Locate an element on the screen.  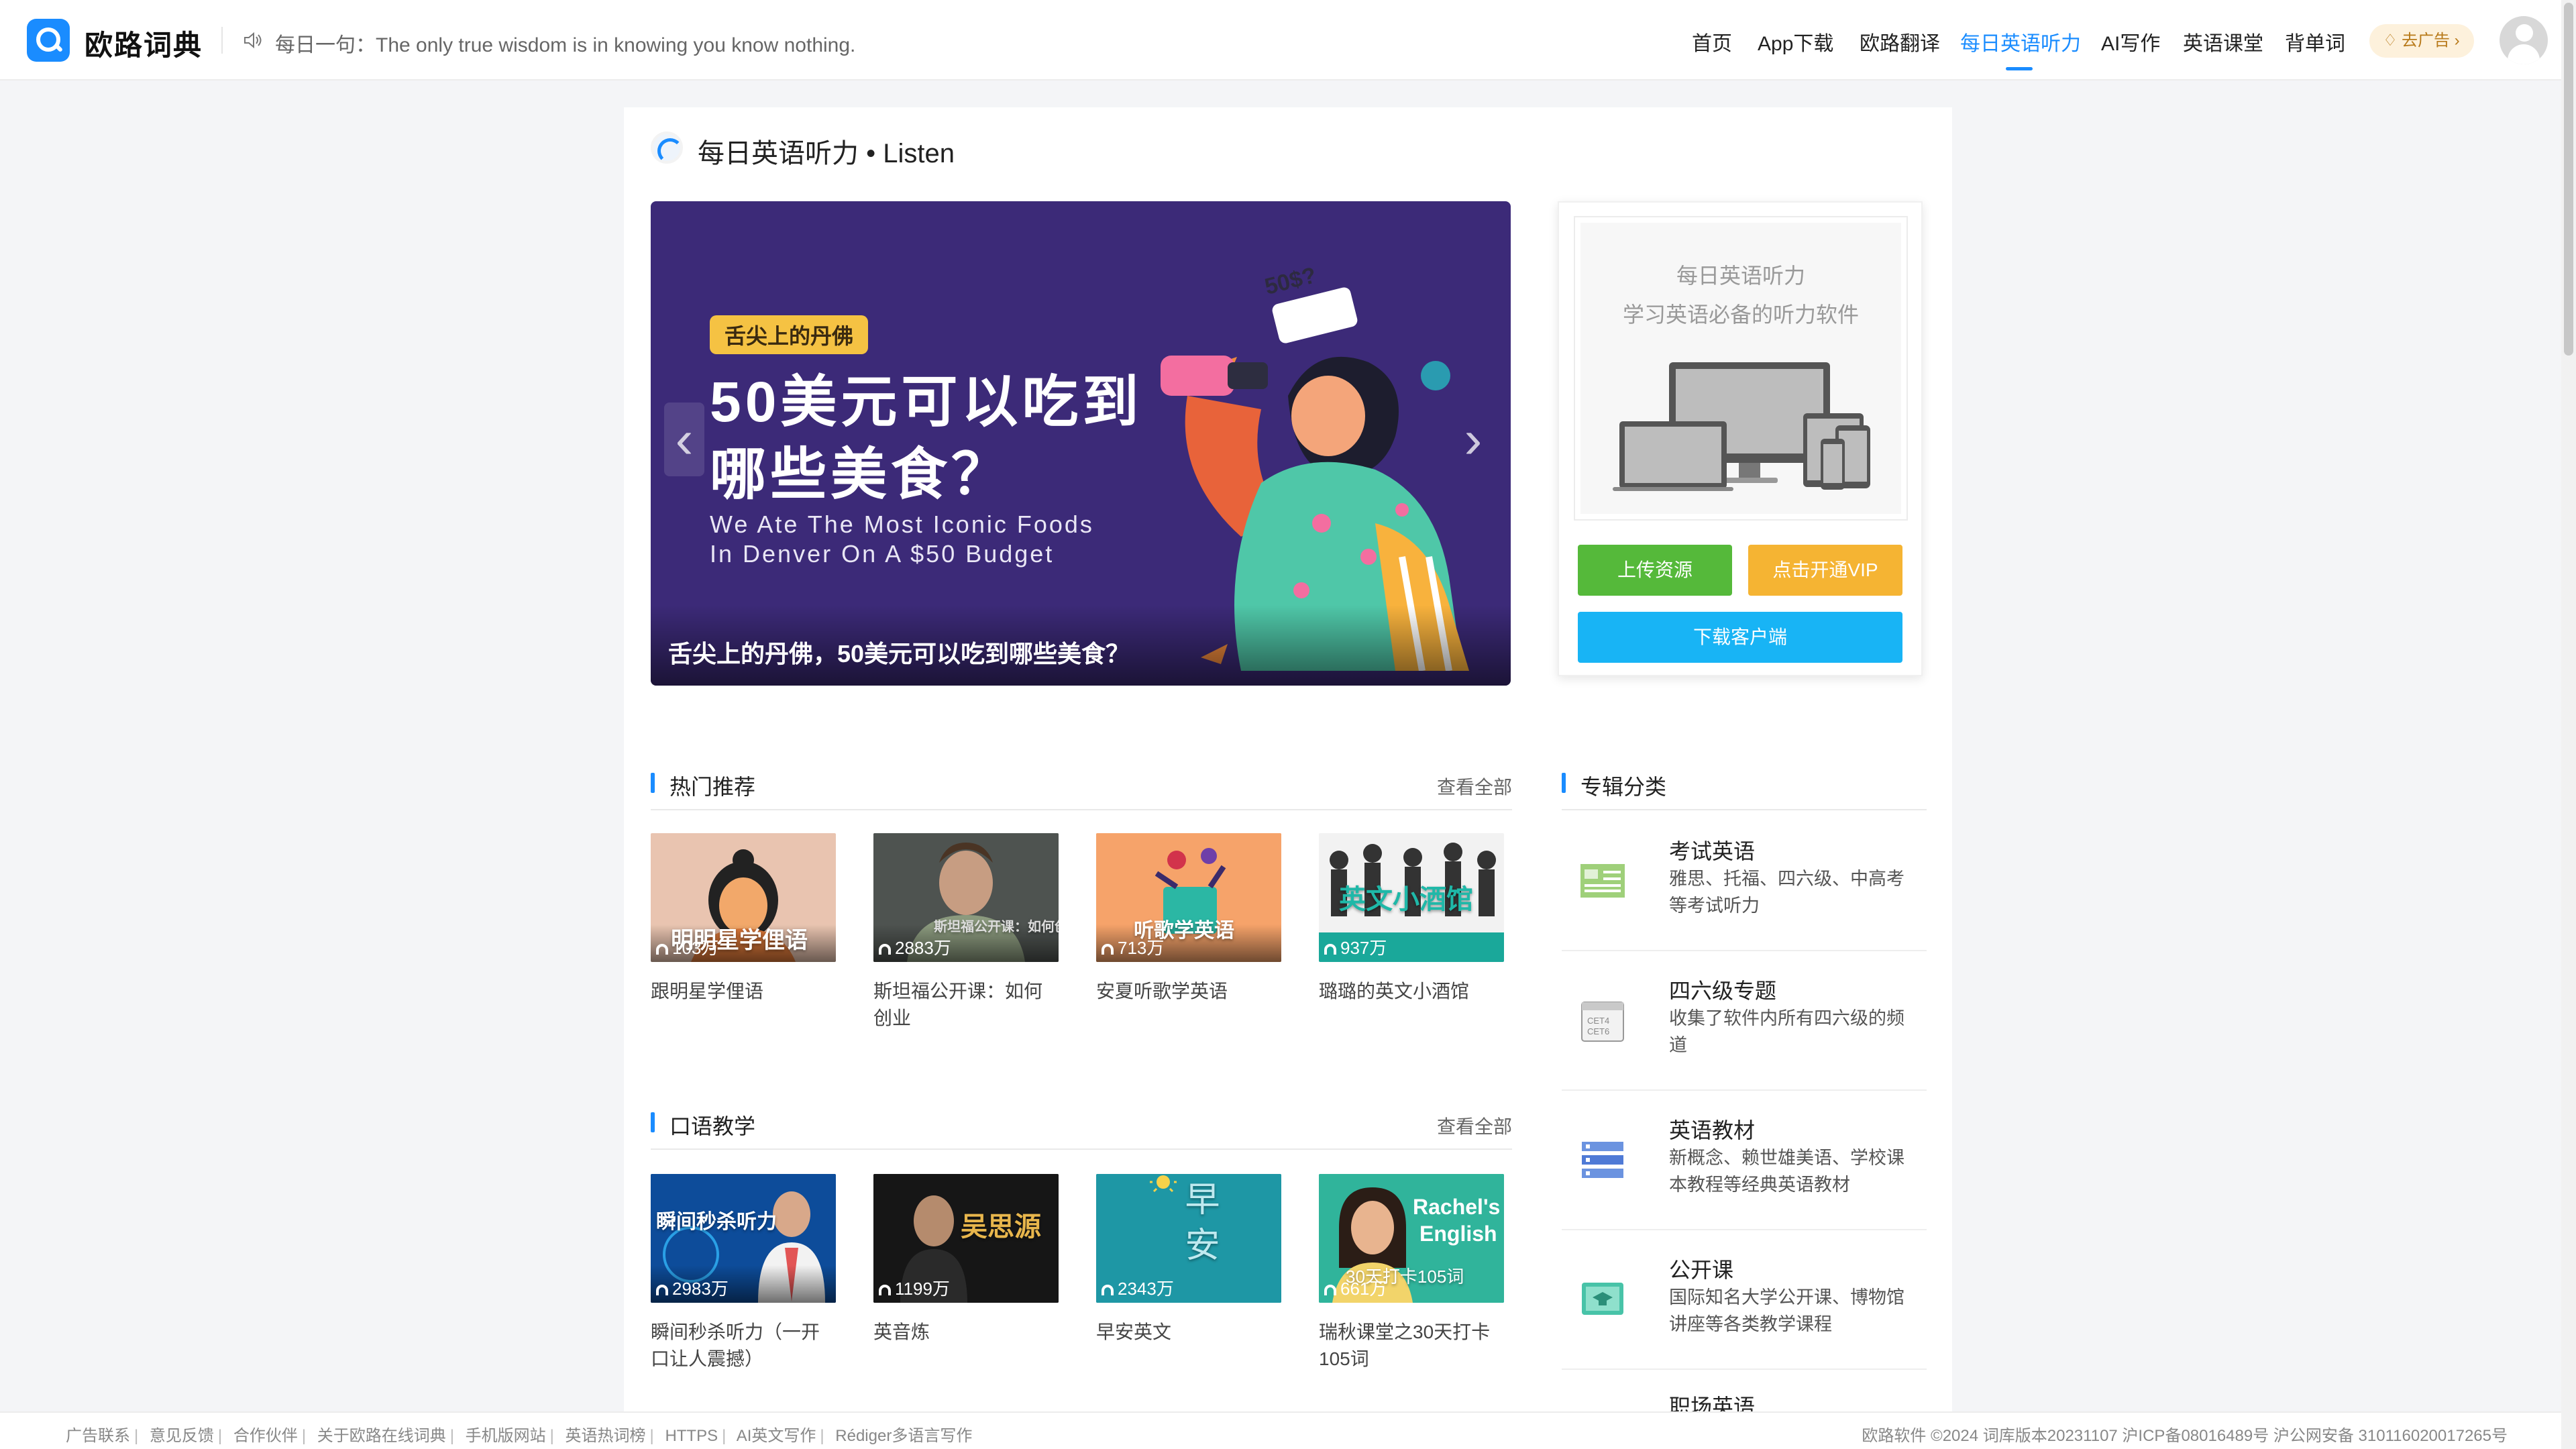
promo-line1: 每日英语听力 is located at coordinates (1740, 276).